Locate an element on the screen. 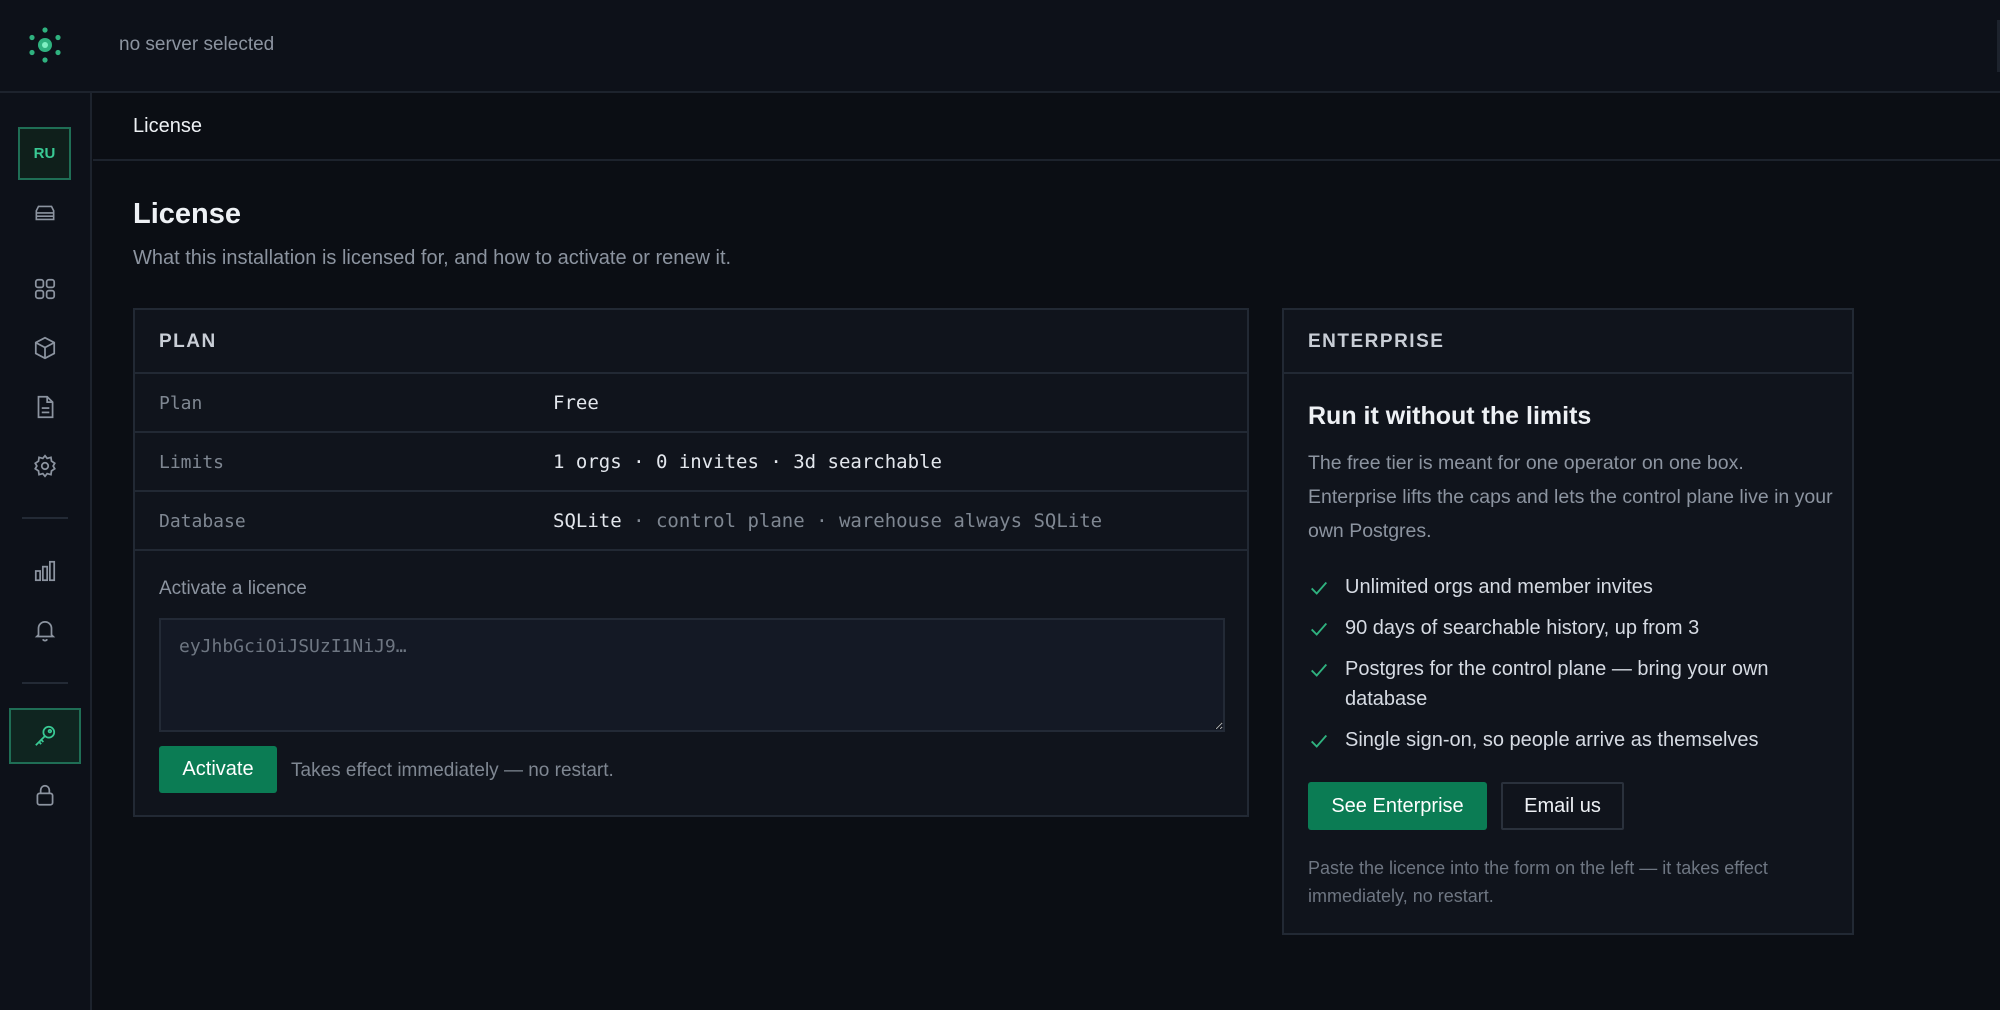  plan-row-label: Plan is located at coordinates (181, 403).